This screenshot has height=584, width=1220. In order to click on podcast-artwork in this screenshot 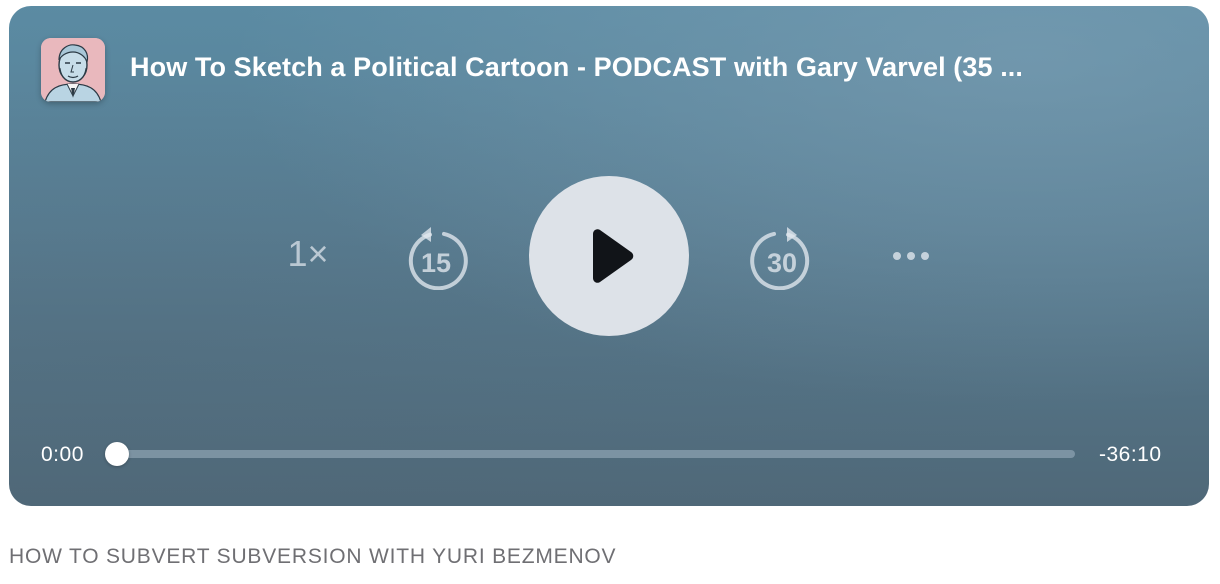, I will do `click(73, 70)`.